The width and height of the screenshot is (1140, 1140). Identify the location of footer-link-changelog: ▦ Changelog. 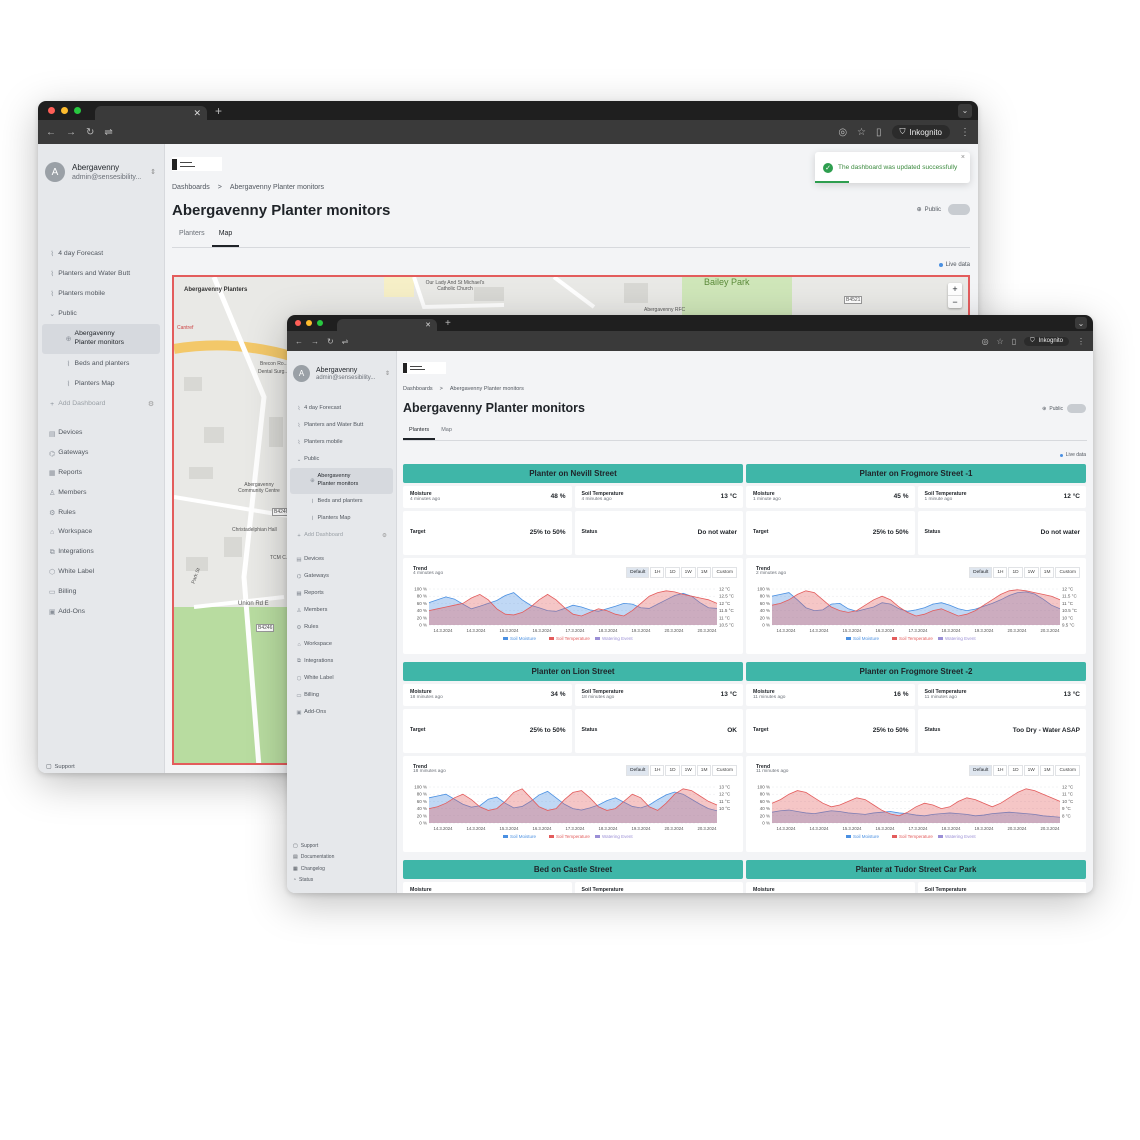
(313, 869).